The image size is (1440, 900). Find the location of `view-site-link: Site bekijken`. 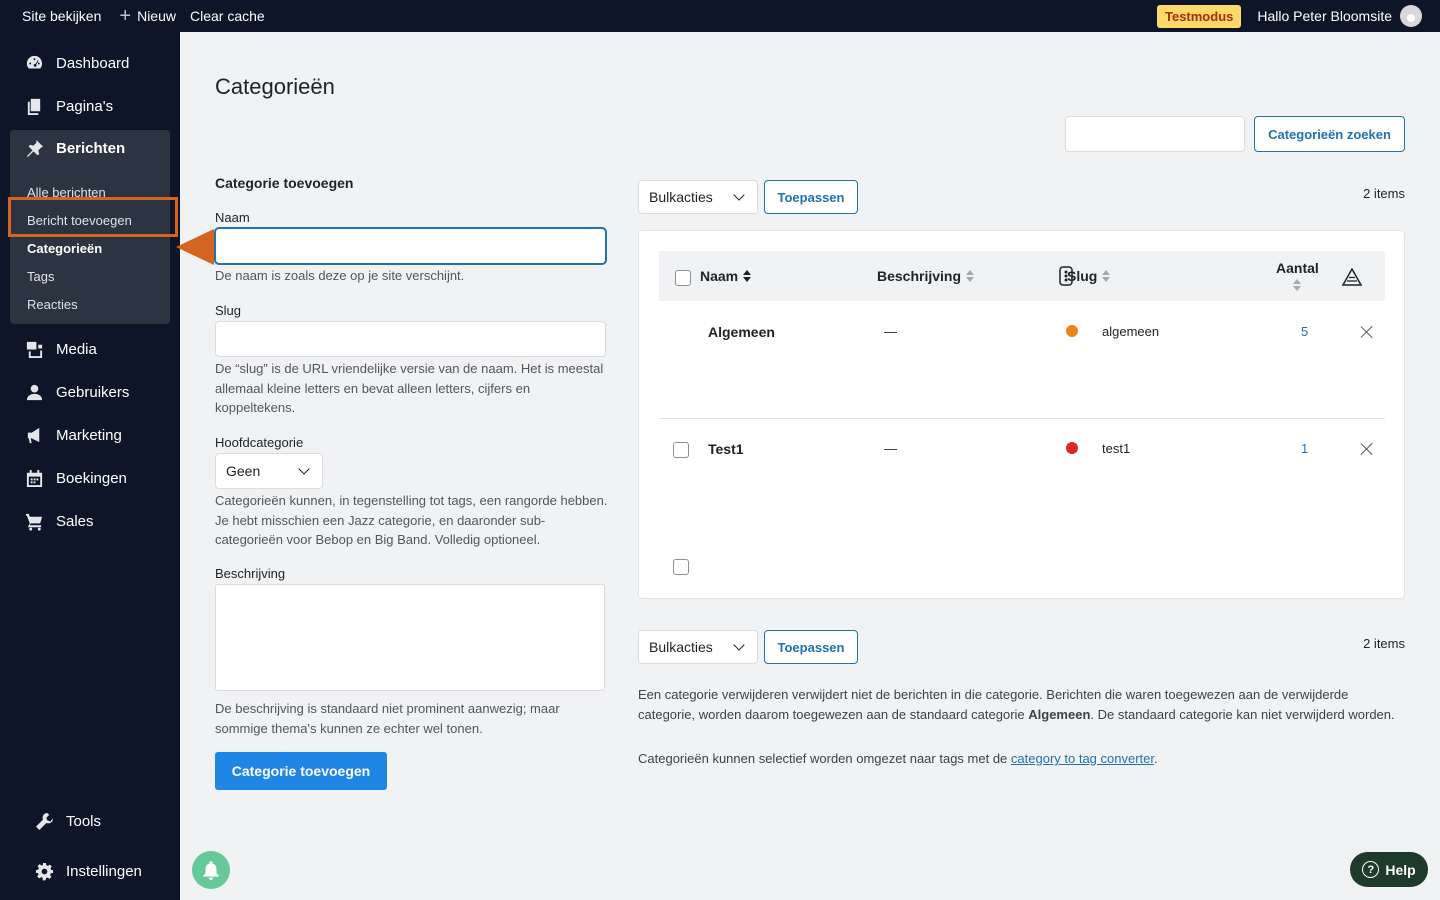

view-site-link: Site bekijken is located at coordinates (61, 16).